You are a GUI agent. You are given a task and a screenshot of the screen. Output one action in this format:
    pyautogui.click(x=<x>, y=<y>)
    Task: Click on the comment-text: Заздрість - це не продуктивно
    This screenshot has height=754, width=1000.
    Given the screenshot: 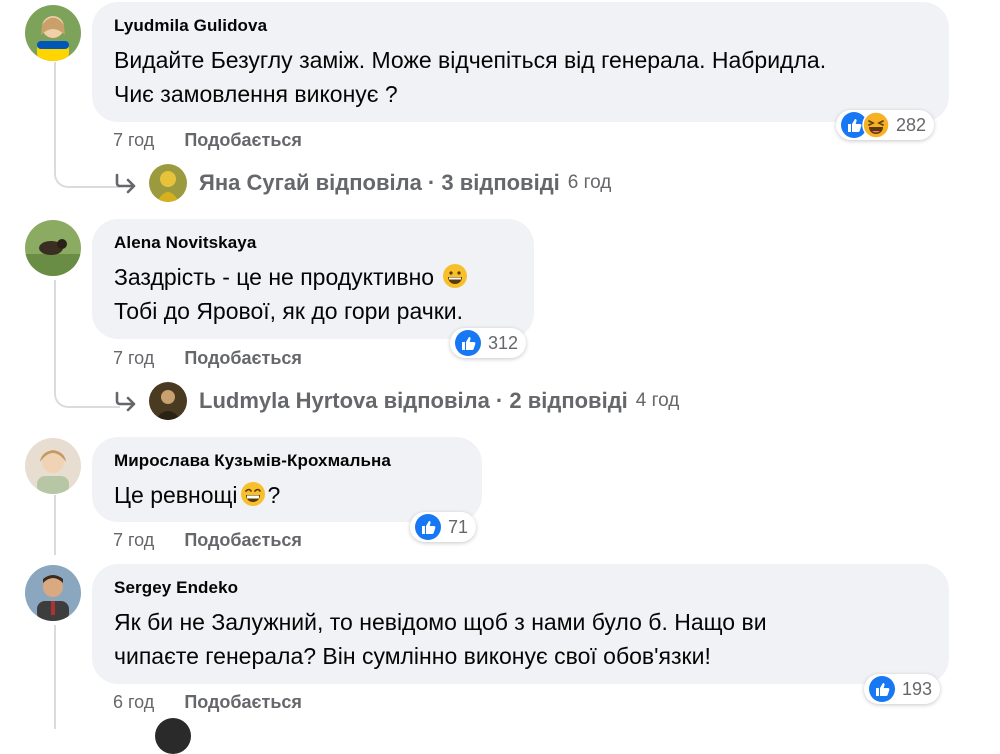 What is the action you would take?
    pyautogui.click(x=274, y=277)
    